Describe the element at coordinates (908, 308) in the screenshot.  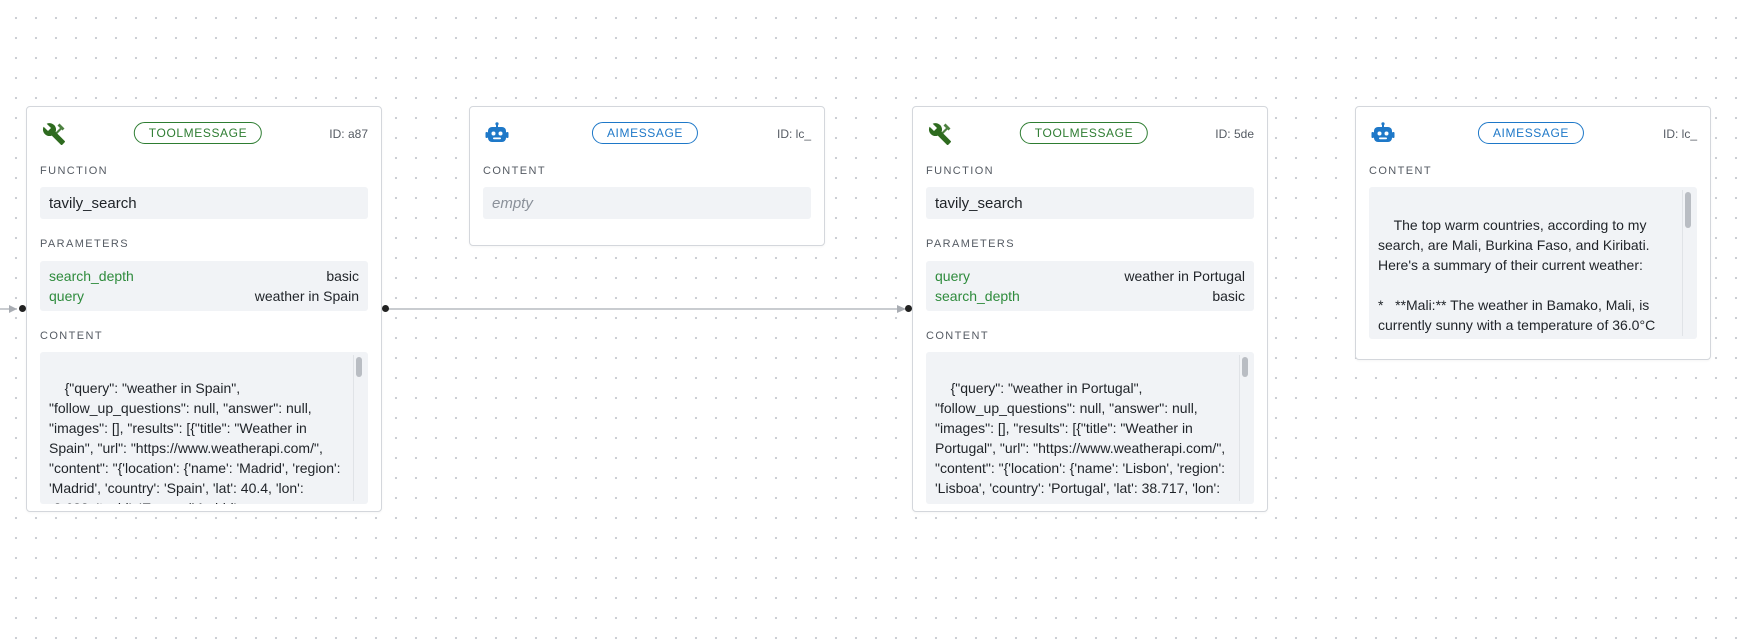
I see `node-3-input-handle` at that location.